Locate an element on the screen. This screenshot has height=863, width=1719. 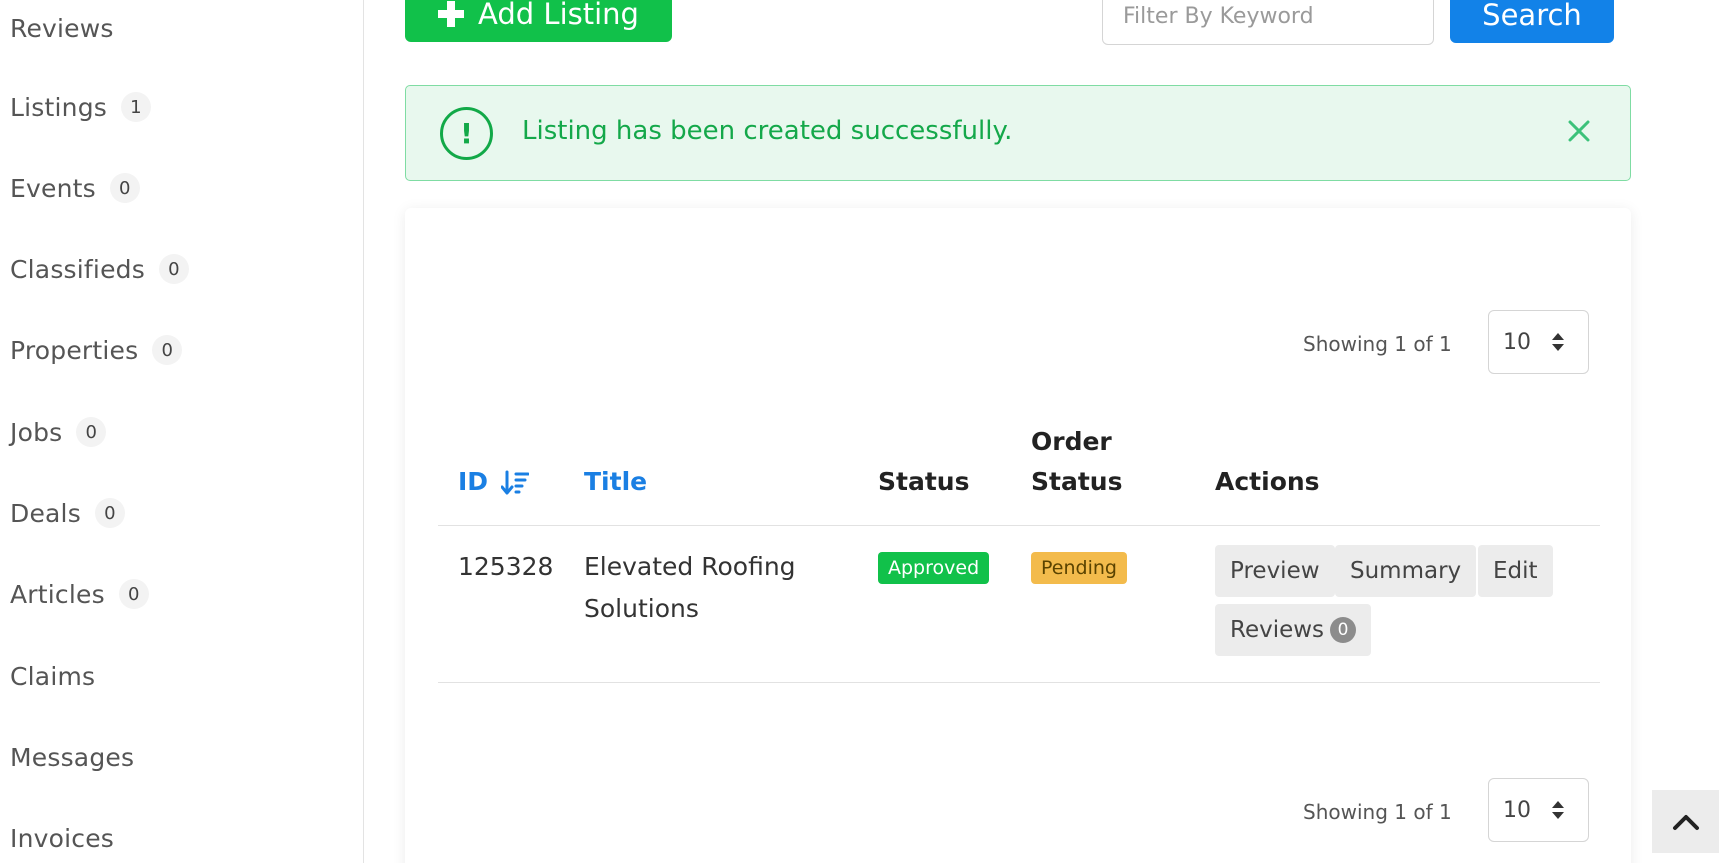
preview-button: Preview is located at coordinates (1275, 571).